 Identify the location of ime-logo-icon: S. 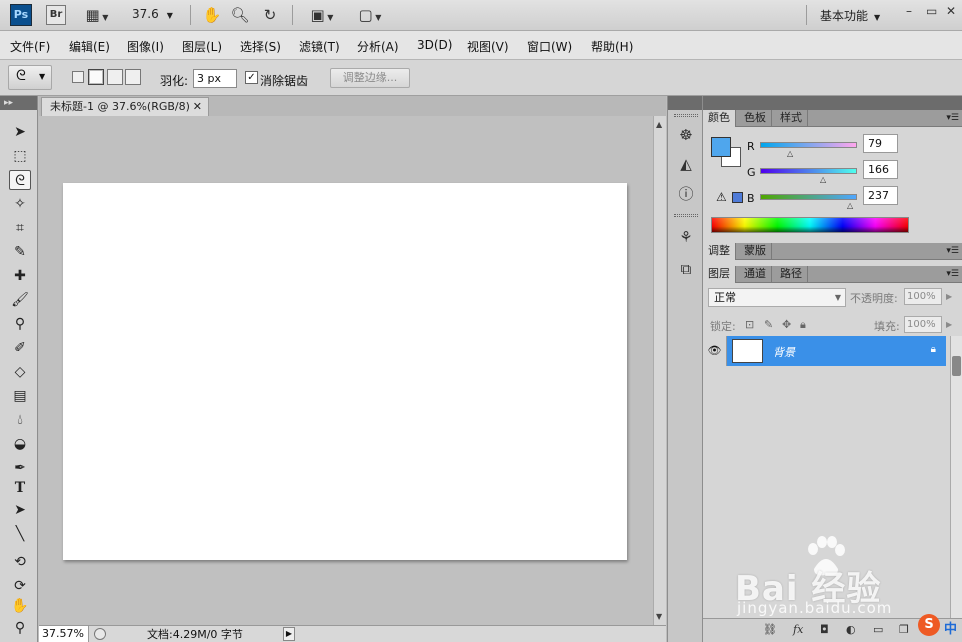
(929, 625).